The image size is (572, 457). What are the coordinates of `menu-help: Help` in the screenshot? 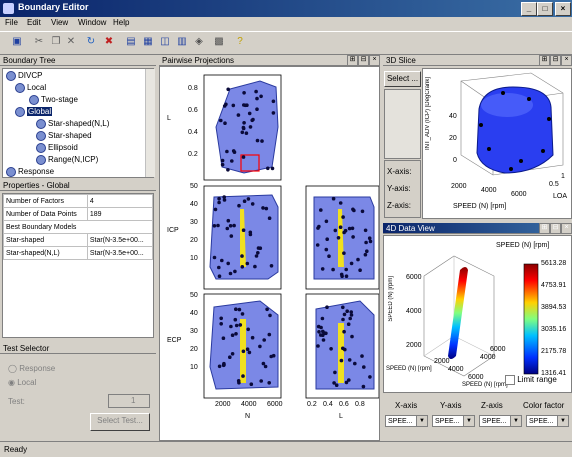 It's located at (121, 22).